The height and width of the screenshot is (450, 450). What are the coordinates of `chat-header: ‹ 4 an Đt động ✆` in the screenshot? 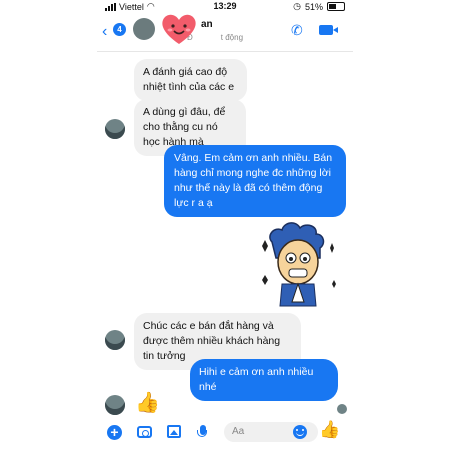 It's located at (225, 32).